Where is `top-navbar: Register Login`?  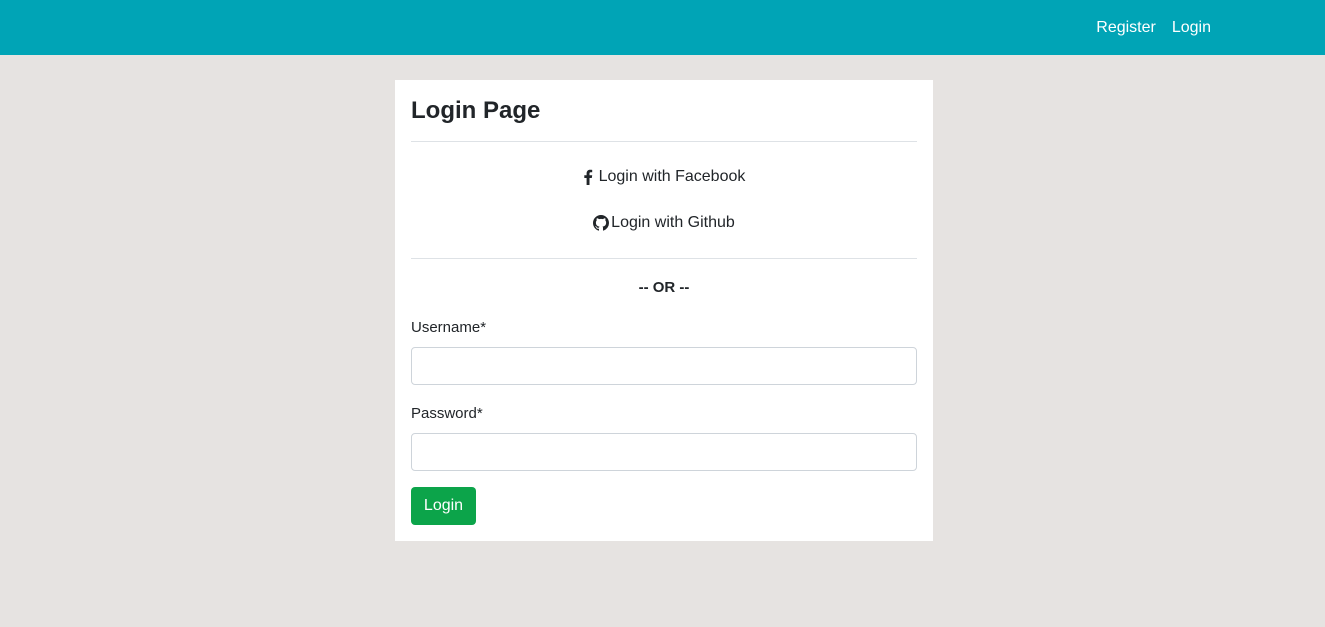
top-navbar: Register Login is located at coordinates (662, 27).